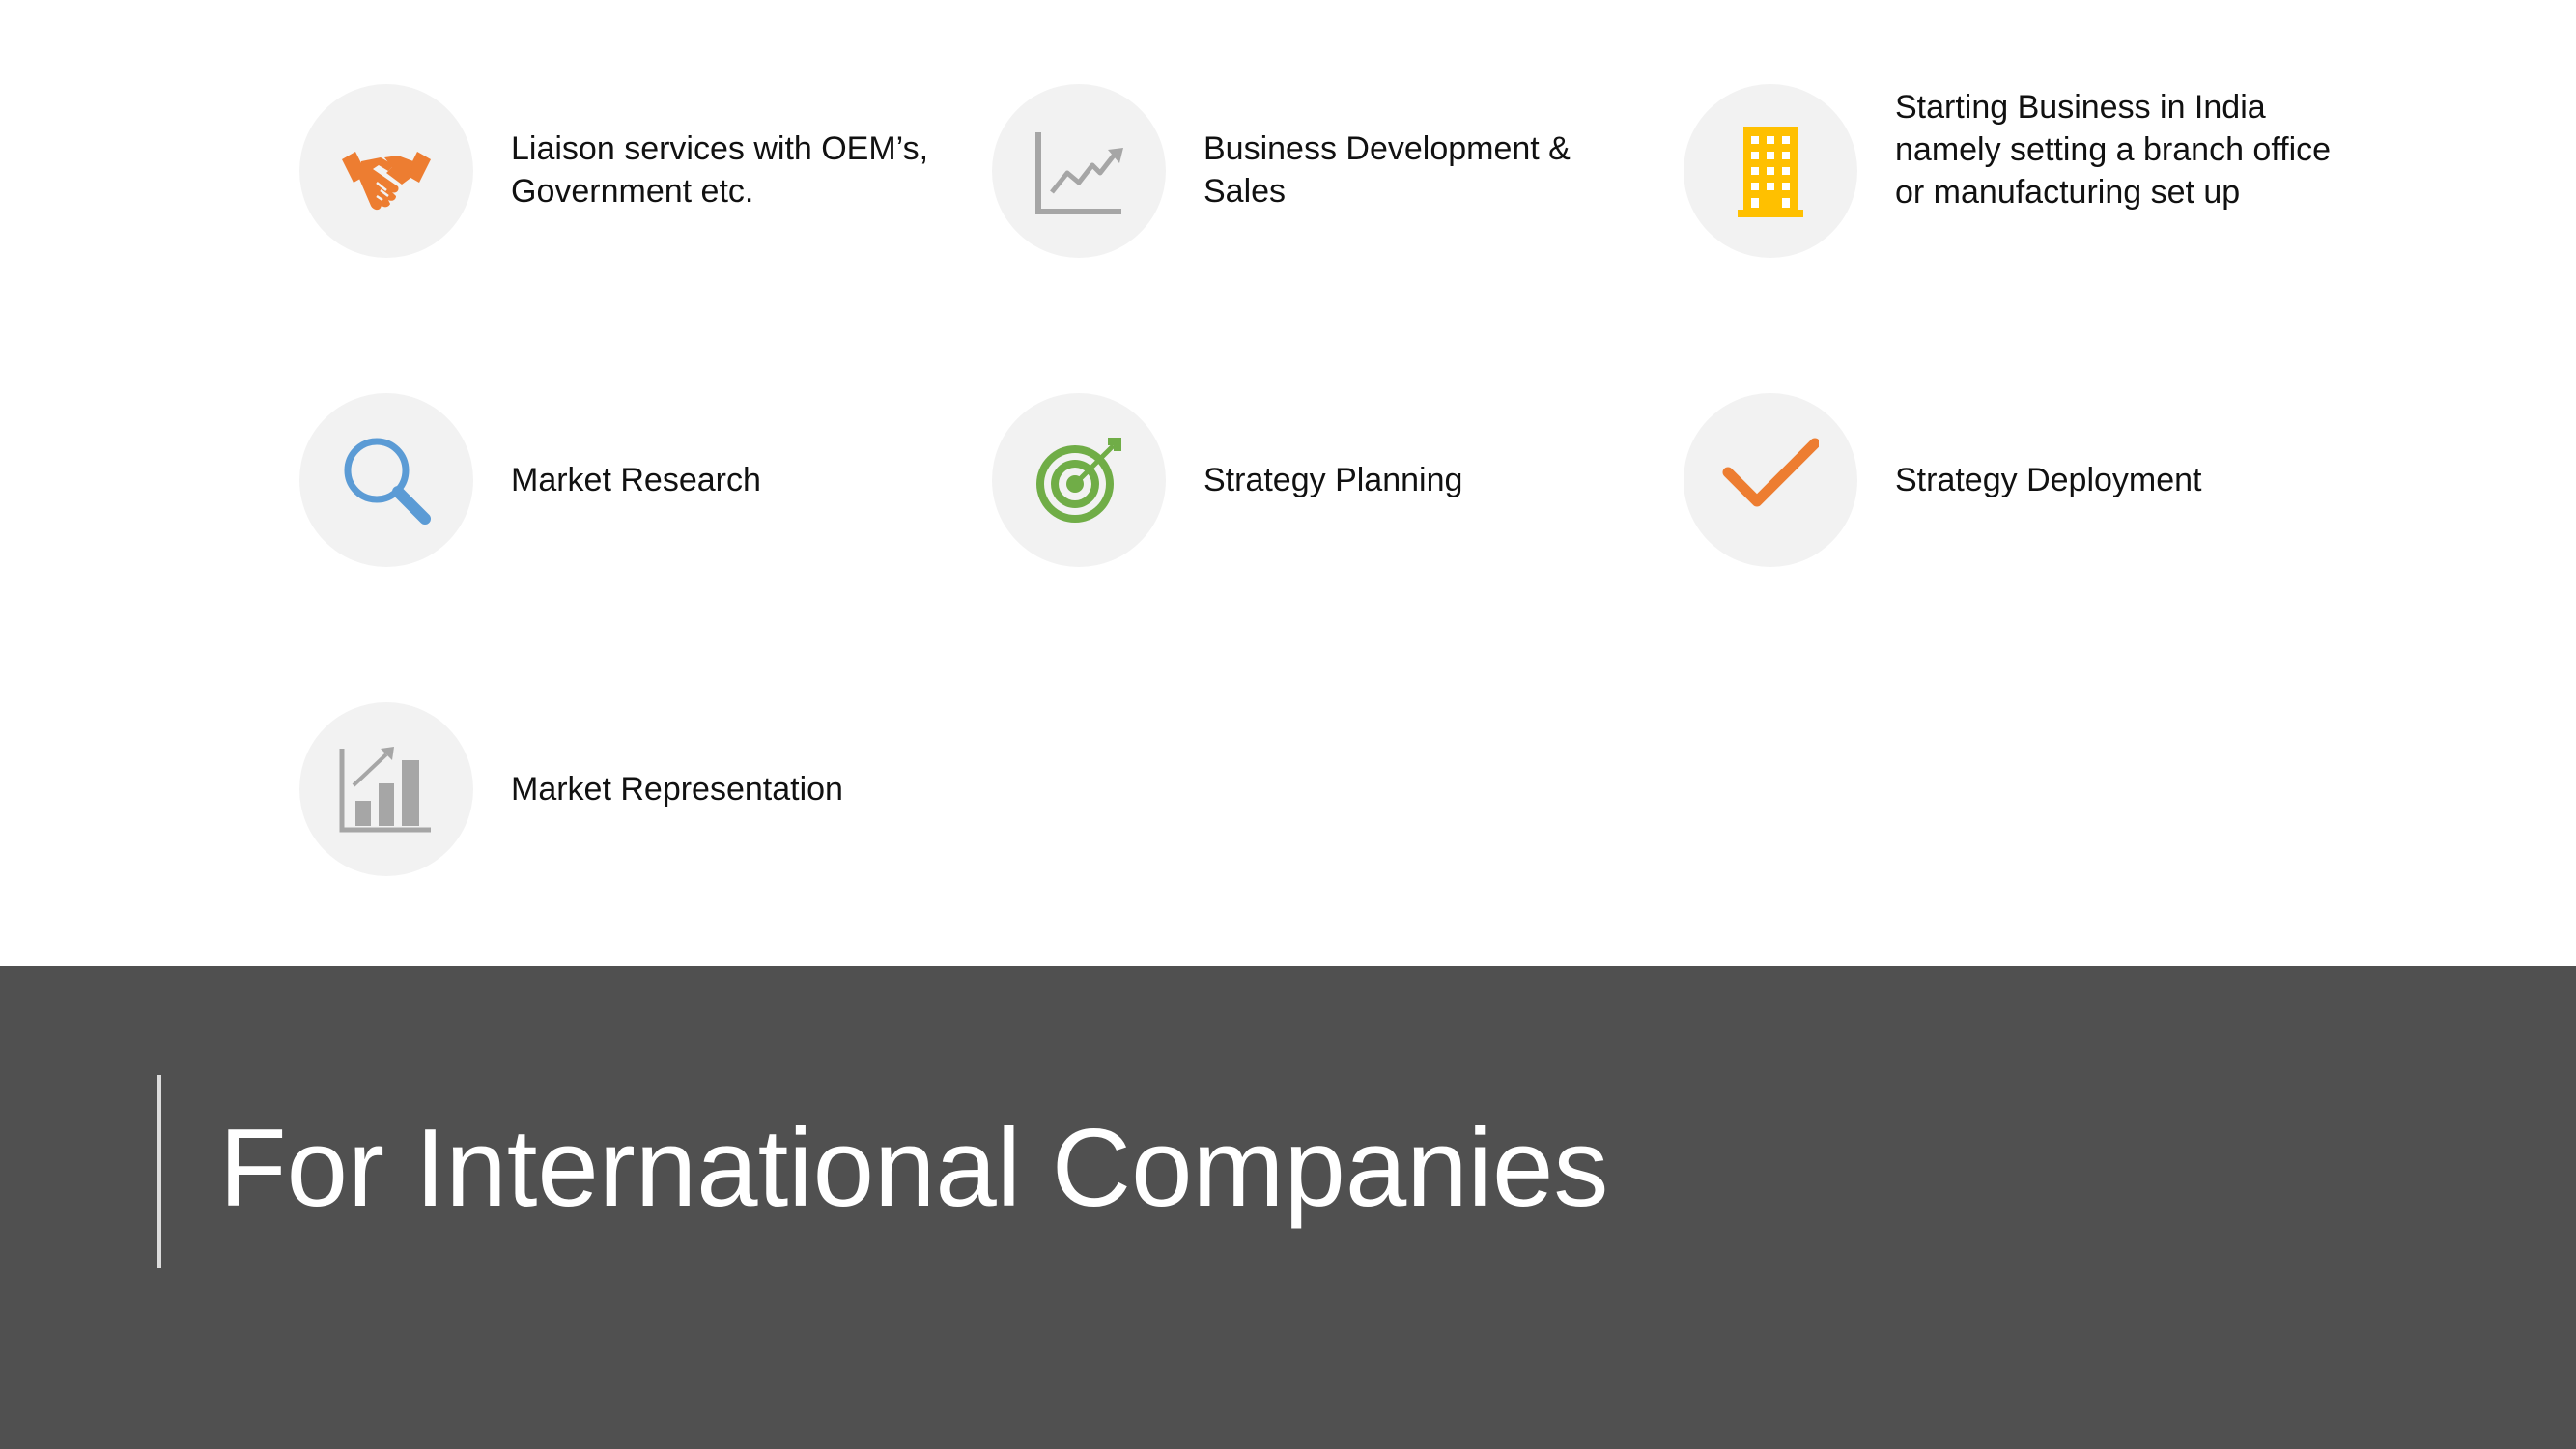  Describe the element at coordinates (914, 1168) in the screenshot. I see `section-title: For International Companies` at that location.